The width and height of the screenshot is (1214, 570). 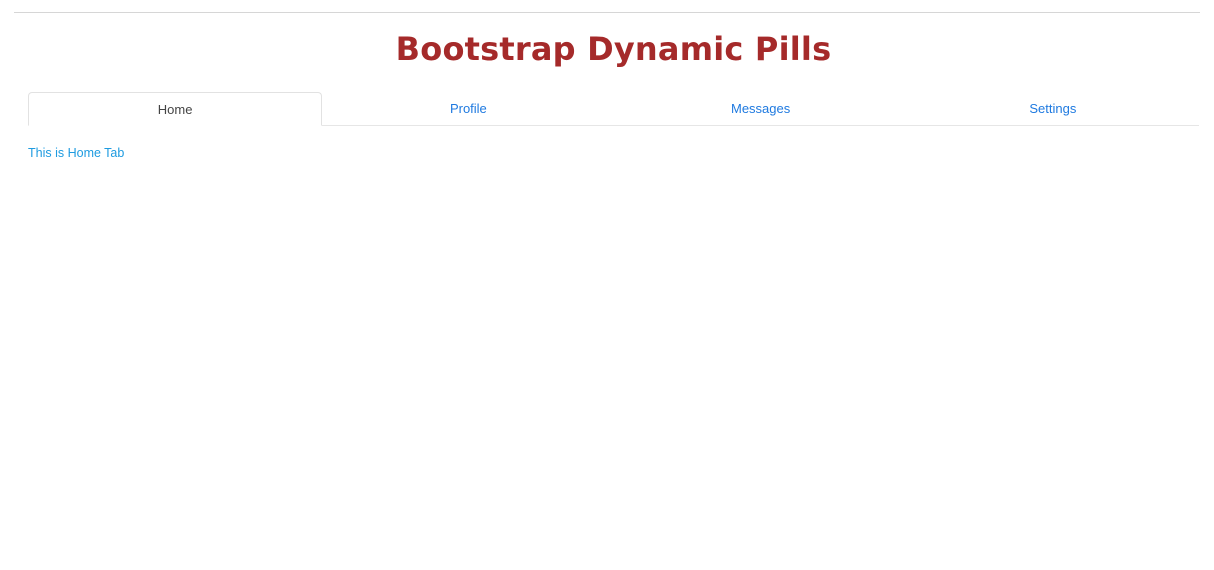 I want to click on page-title: Bootstrap Dynamic Pills, so click(x=613, y=49).